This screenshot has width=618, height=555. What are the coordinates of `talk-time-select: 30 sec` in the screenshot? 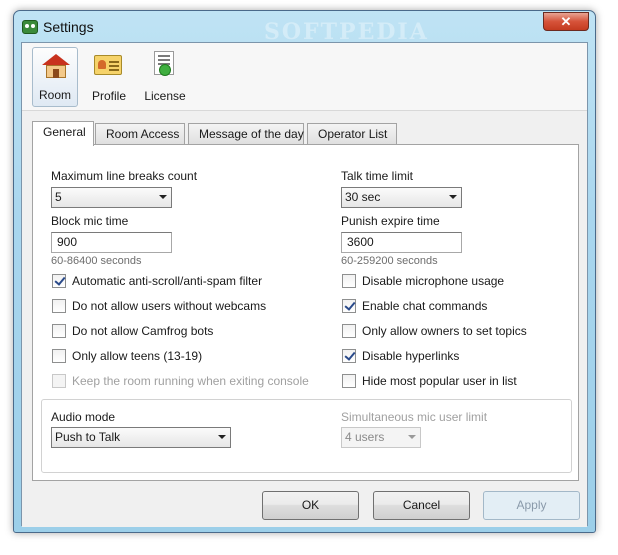 It's located at (401, 197).